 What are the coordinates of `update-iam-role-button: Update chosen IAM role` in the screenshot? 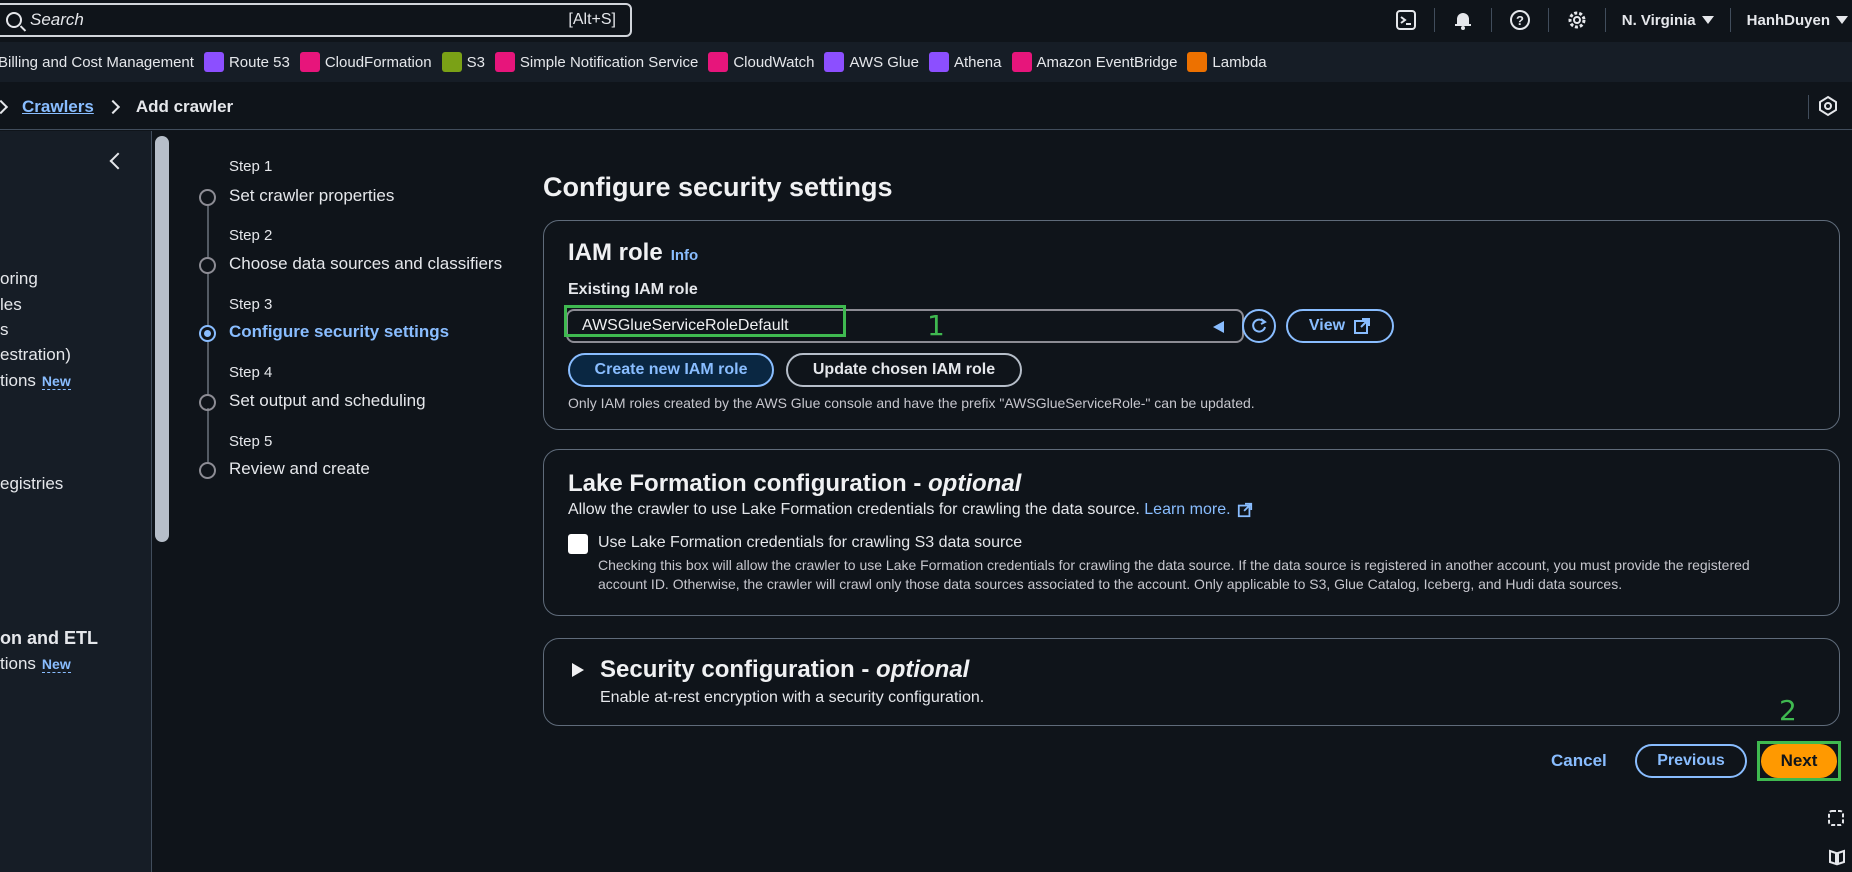 It's located at (904, 370).